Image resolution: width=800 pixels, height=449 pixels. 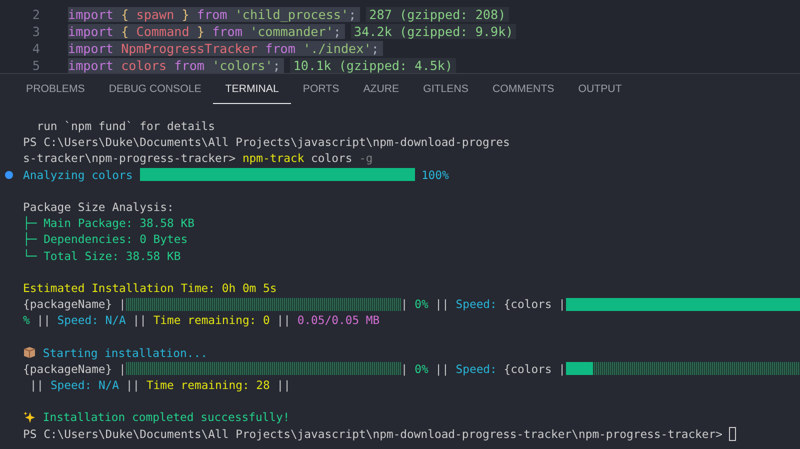 What do you see at coordinates (36, 14) in the screenshot?
I see `line-number: 2` at bounding box center [36, 14].